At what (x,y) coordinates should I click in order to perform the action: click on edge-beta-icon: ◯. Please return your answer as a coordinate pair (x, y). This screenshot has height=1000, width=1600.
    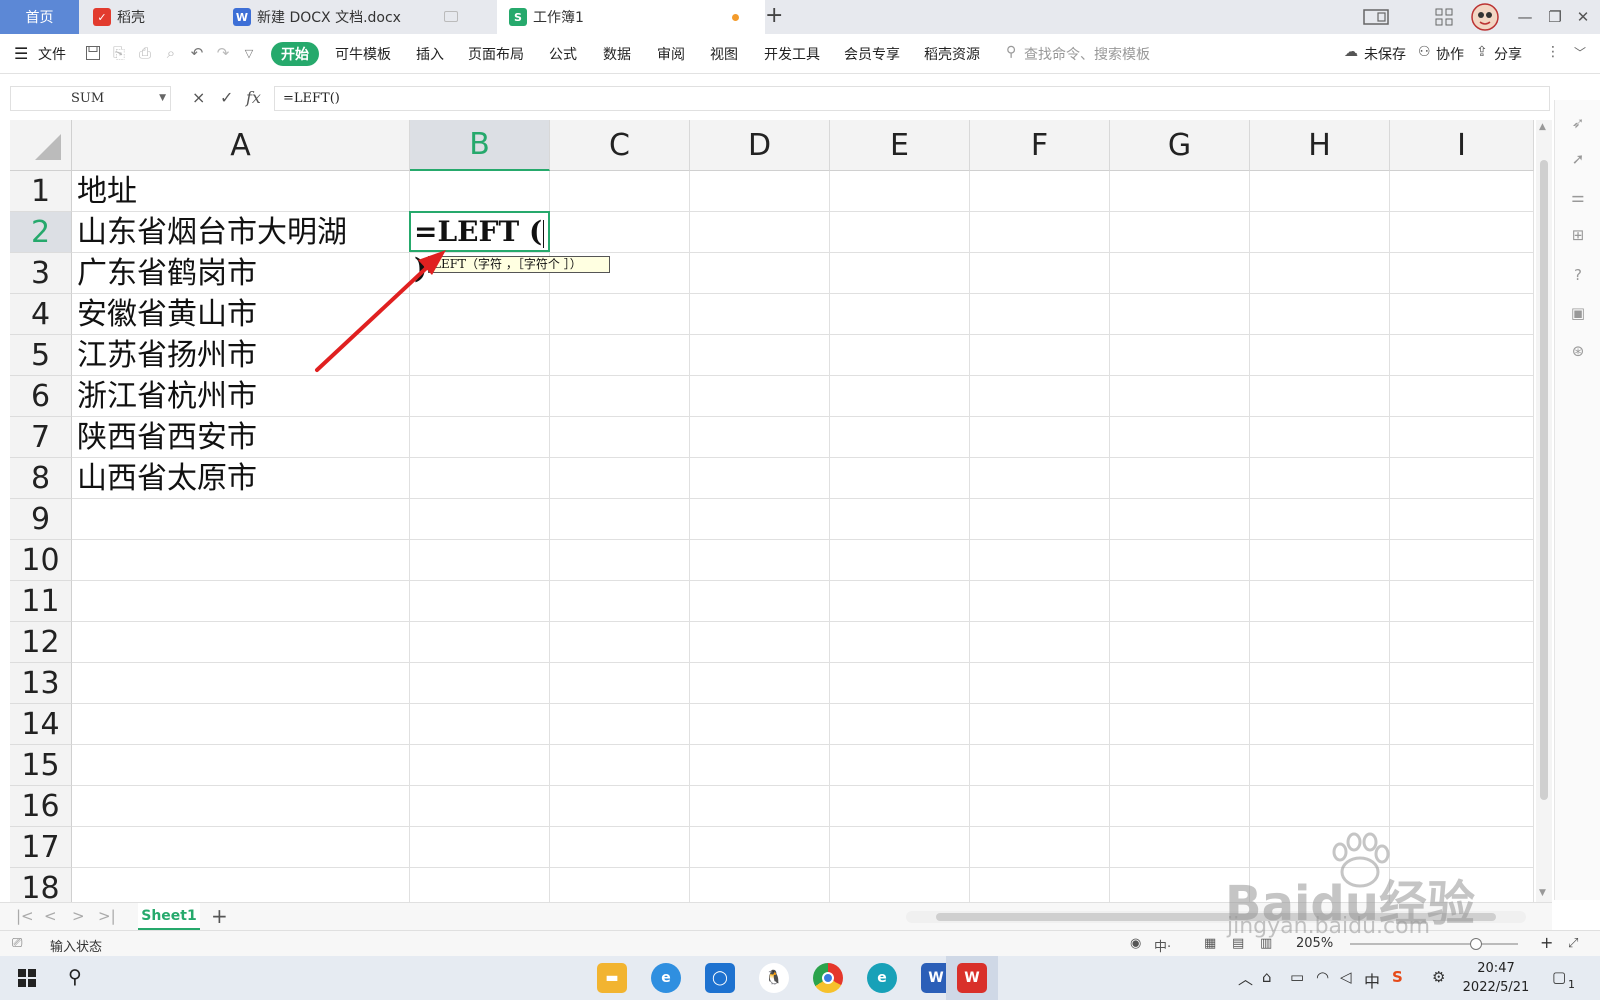
    Looking at the image, I should click on (720, 978).